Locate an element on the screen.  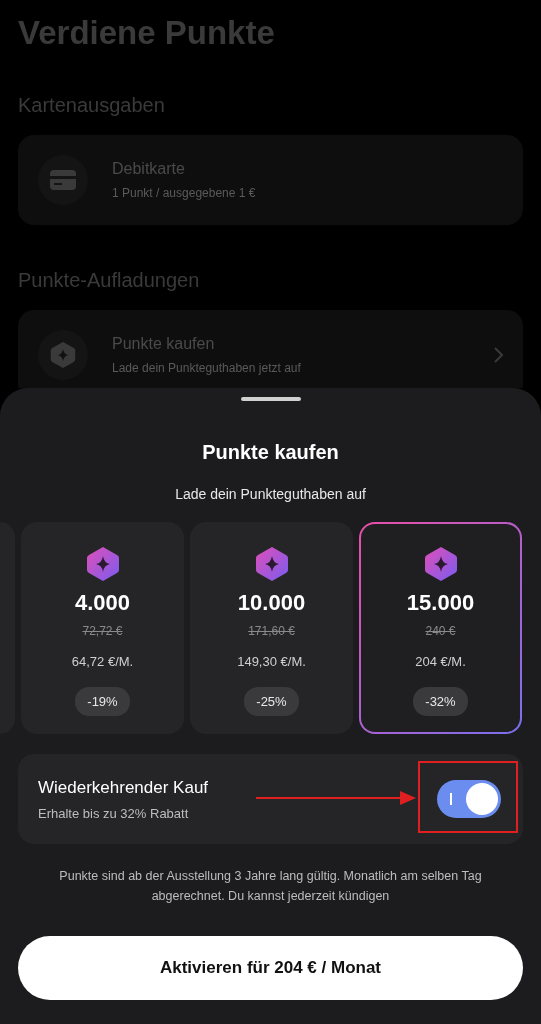
item-subtitle: 1 Punkt / ausgegebene 1 € is located at coordinates (184, 193).